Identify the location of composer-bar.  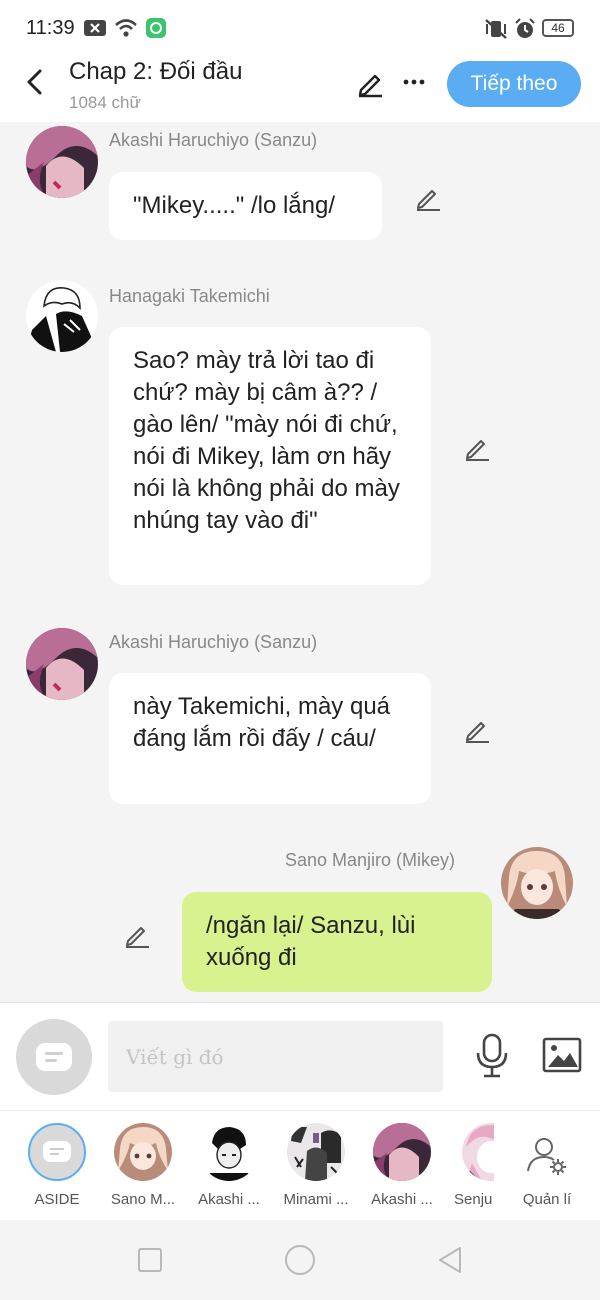
(300, 1056).